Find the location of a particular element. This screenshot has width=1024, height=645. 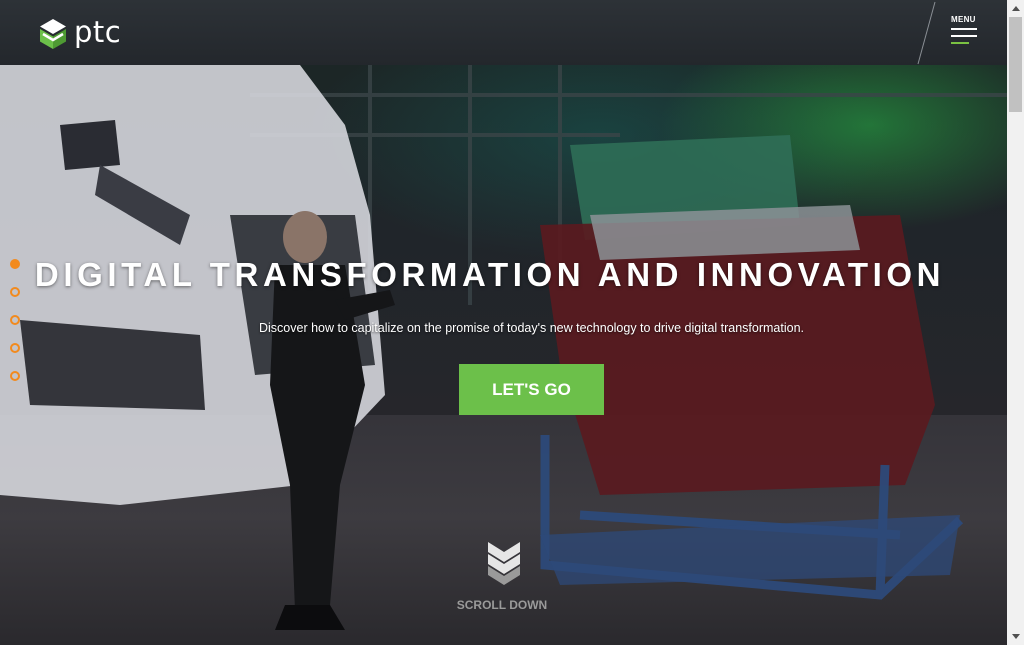

scroll-down-label: SCROLL DOWN is located at coordinates (502, 605).